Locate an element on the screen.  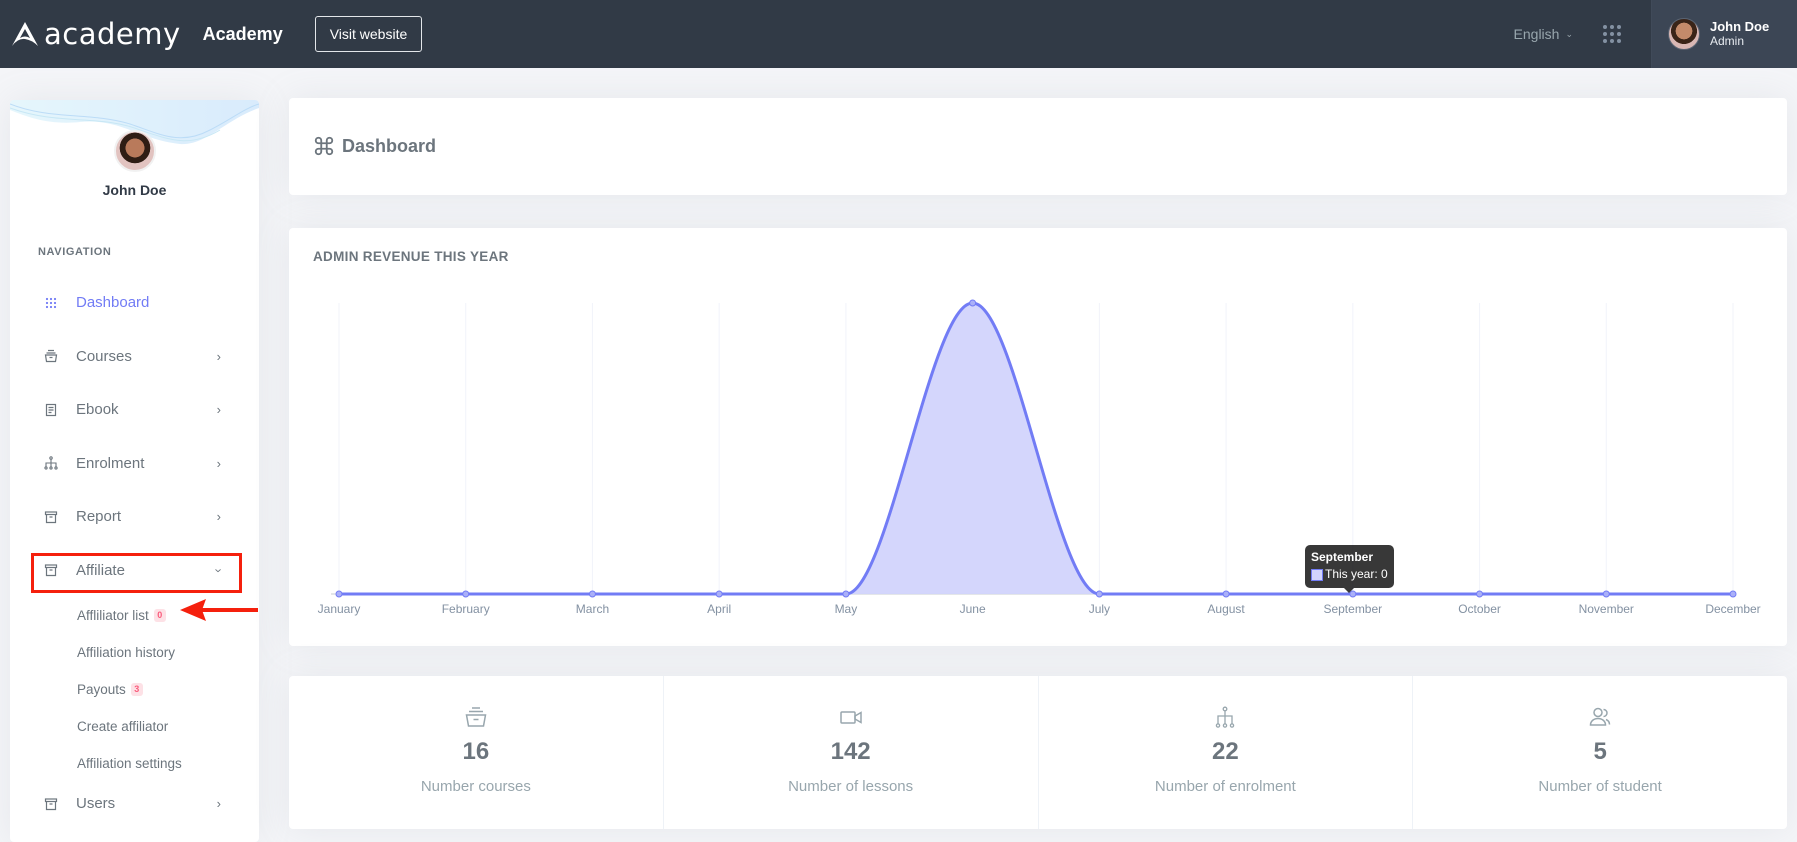
x-tick-label: May is located at coordinates (846, 609).